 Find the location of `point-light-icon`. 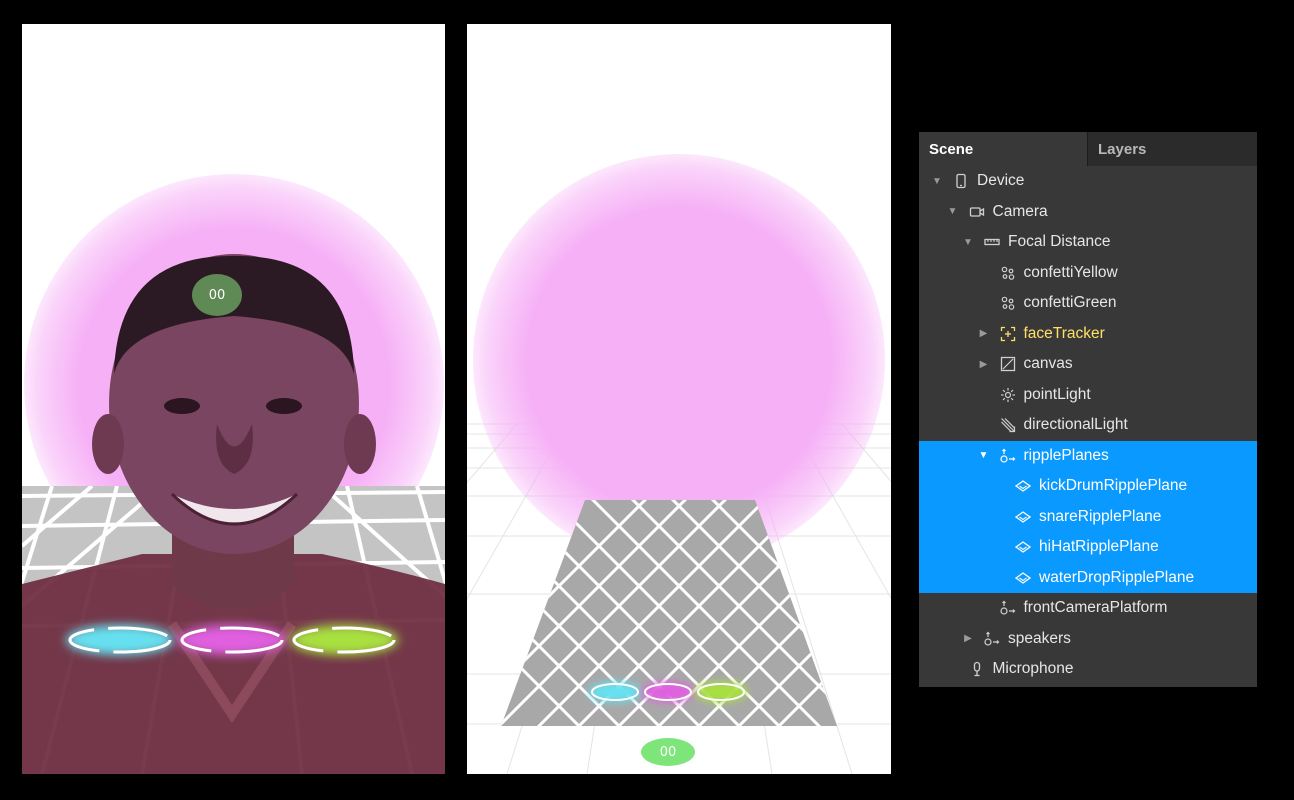

point-light-icon is located at coordinates (1008, 395).